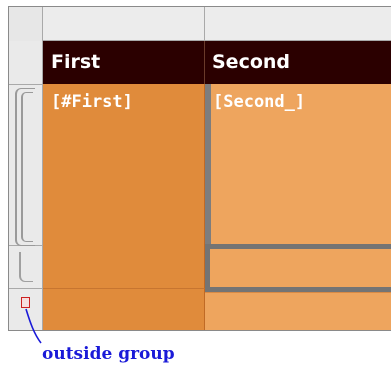 This screenshot has width=391, height=371. Describe the element at coordinates (92, 102) in the screenshot. I see `field-expression-first: [#First]` at that location.